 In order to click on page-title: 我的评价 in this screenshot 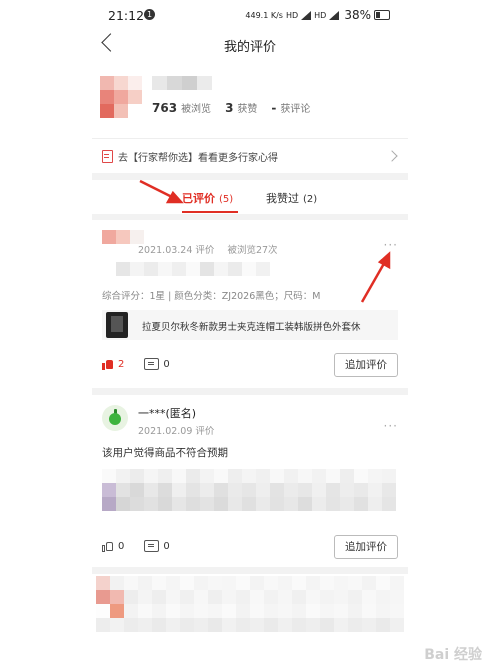, I will do `click(249, 47)`.